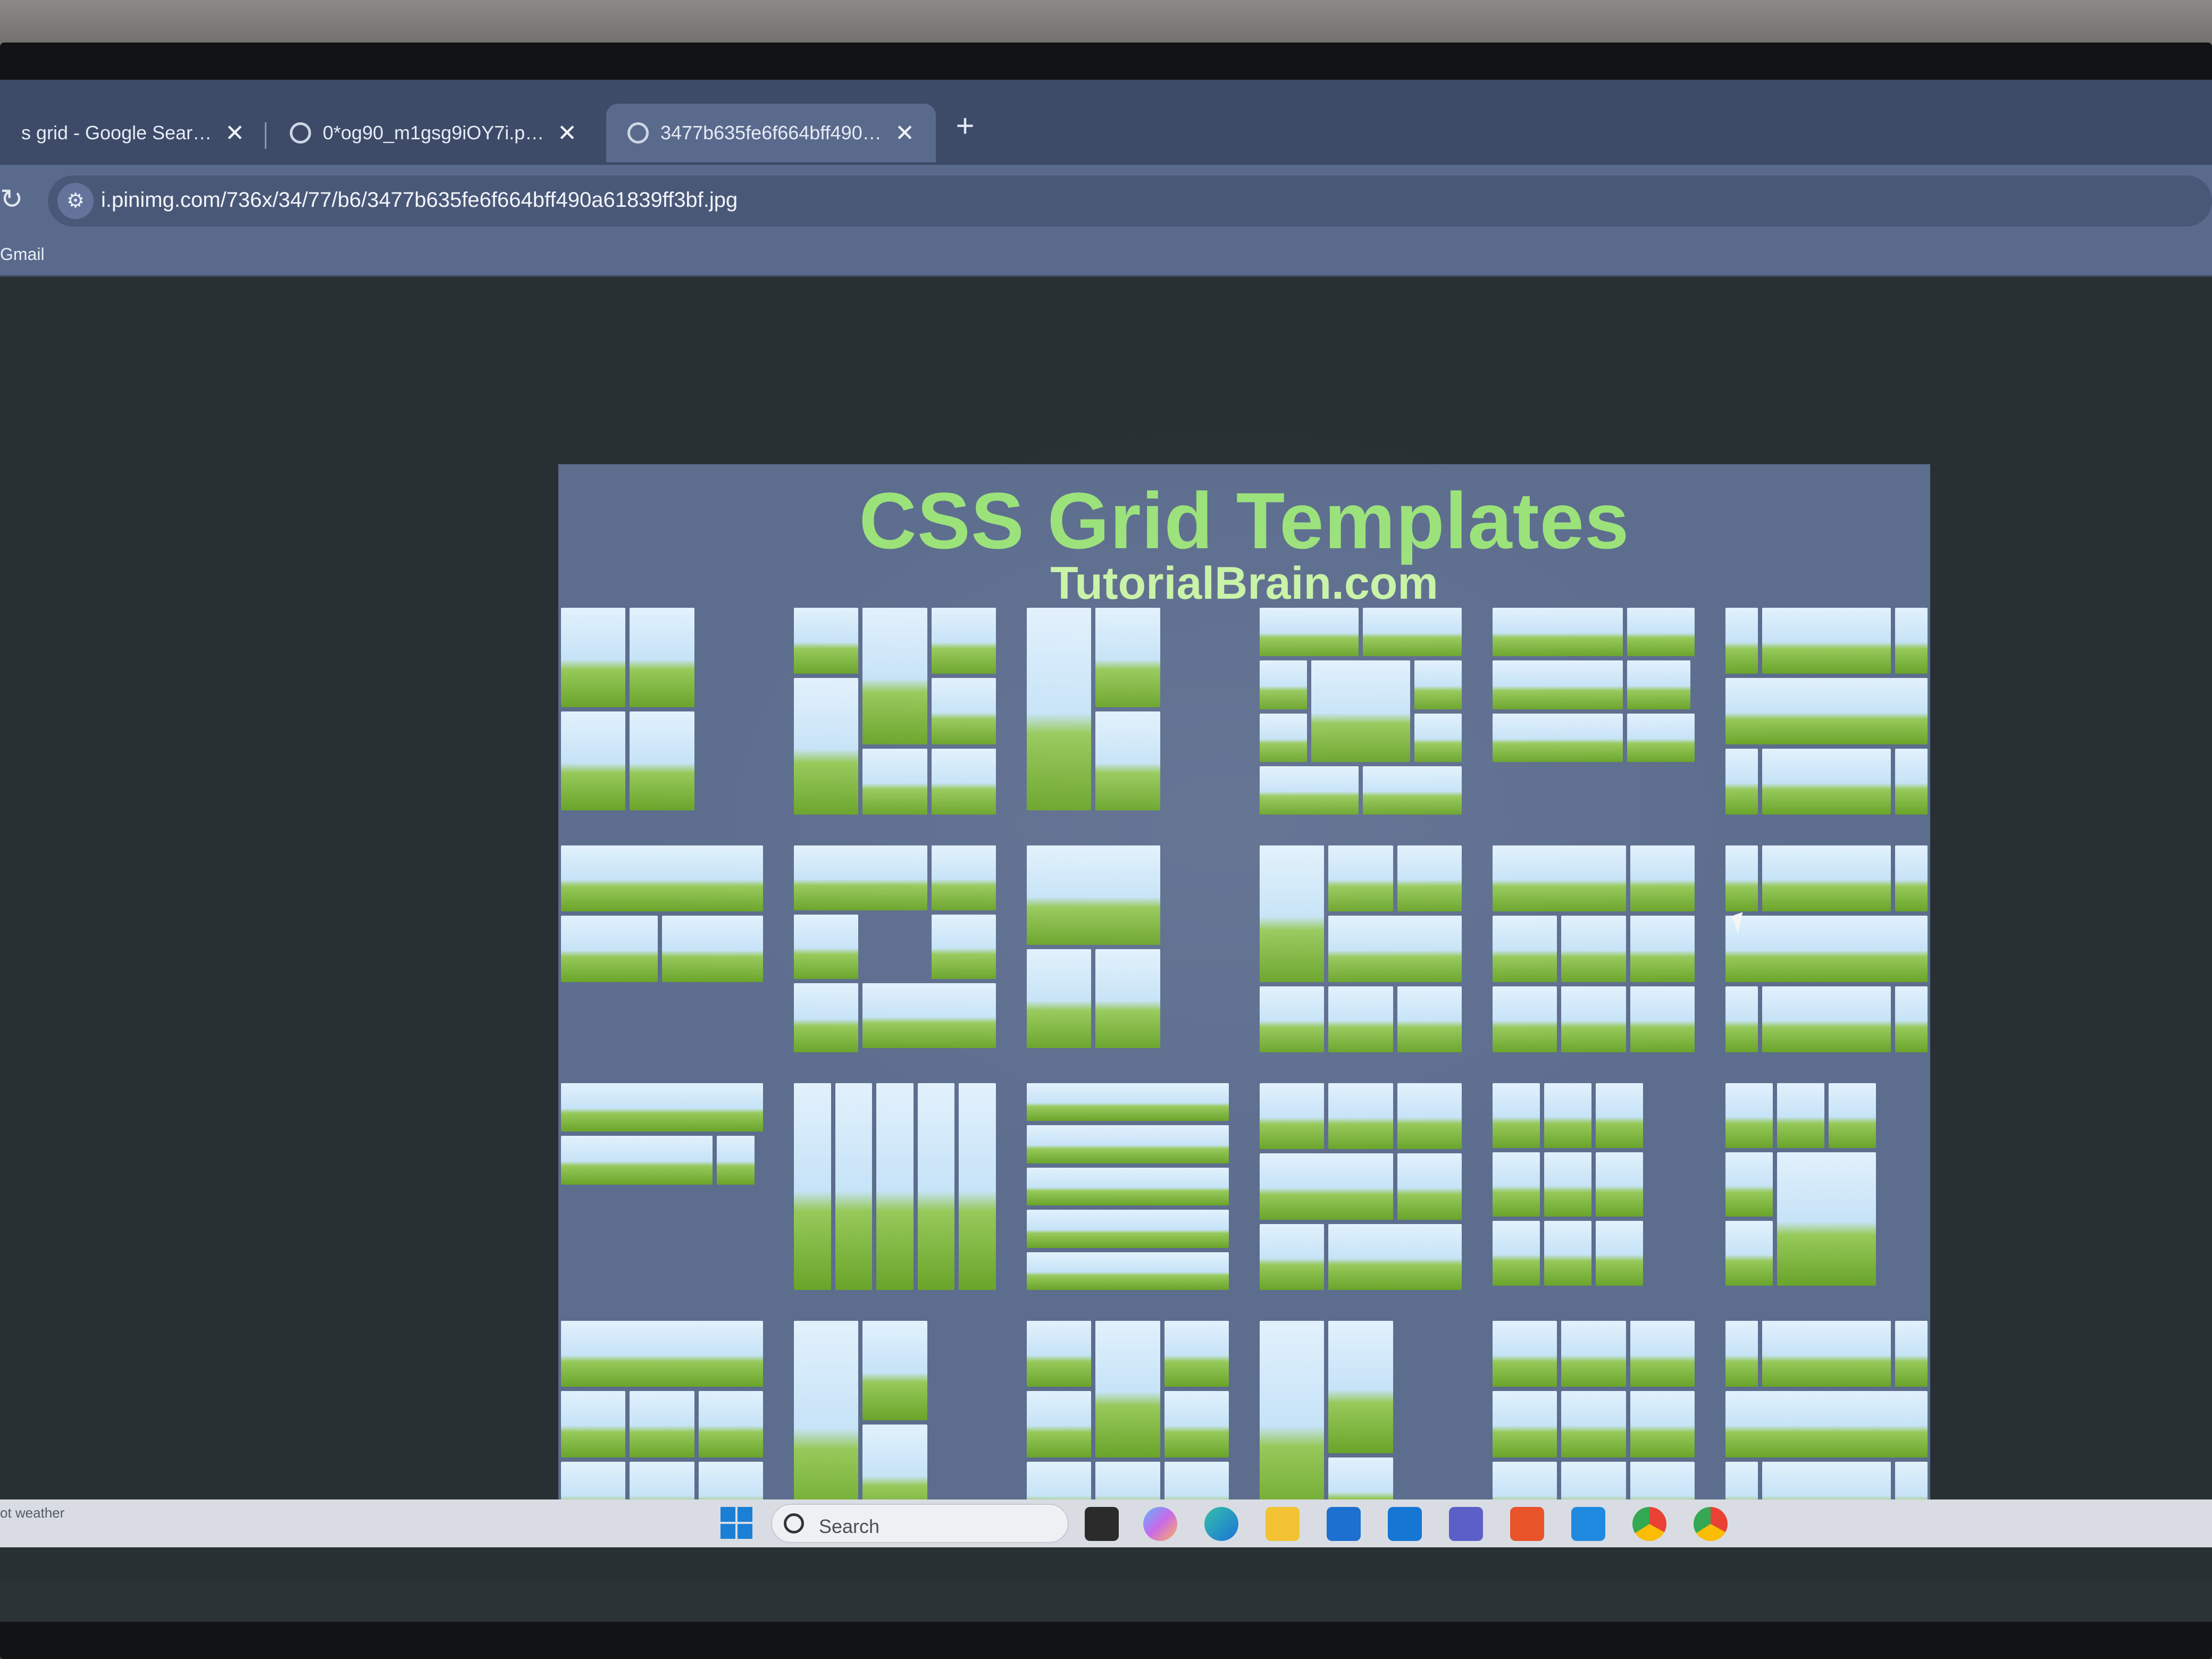  What do you see at coordinates (736, 1523) in the screenshot?
I see `windows-start-icon` at bounding box center [736, 1523].